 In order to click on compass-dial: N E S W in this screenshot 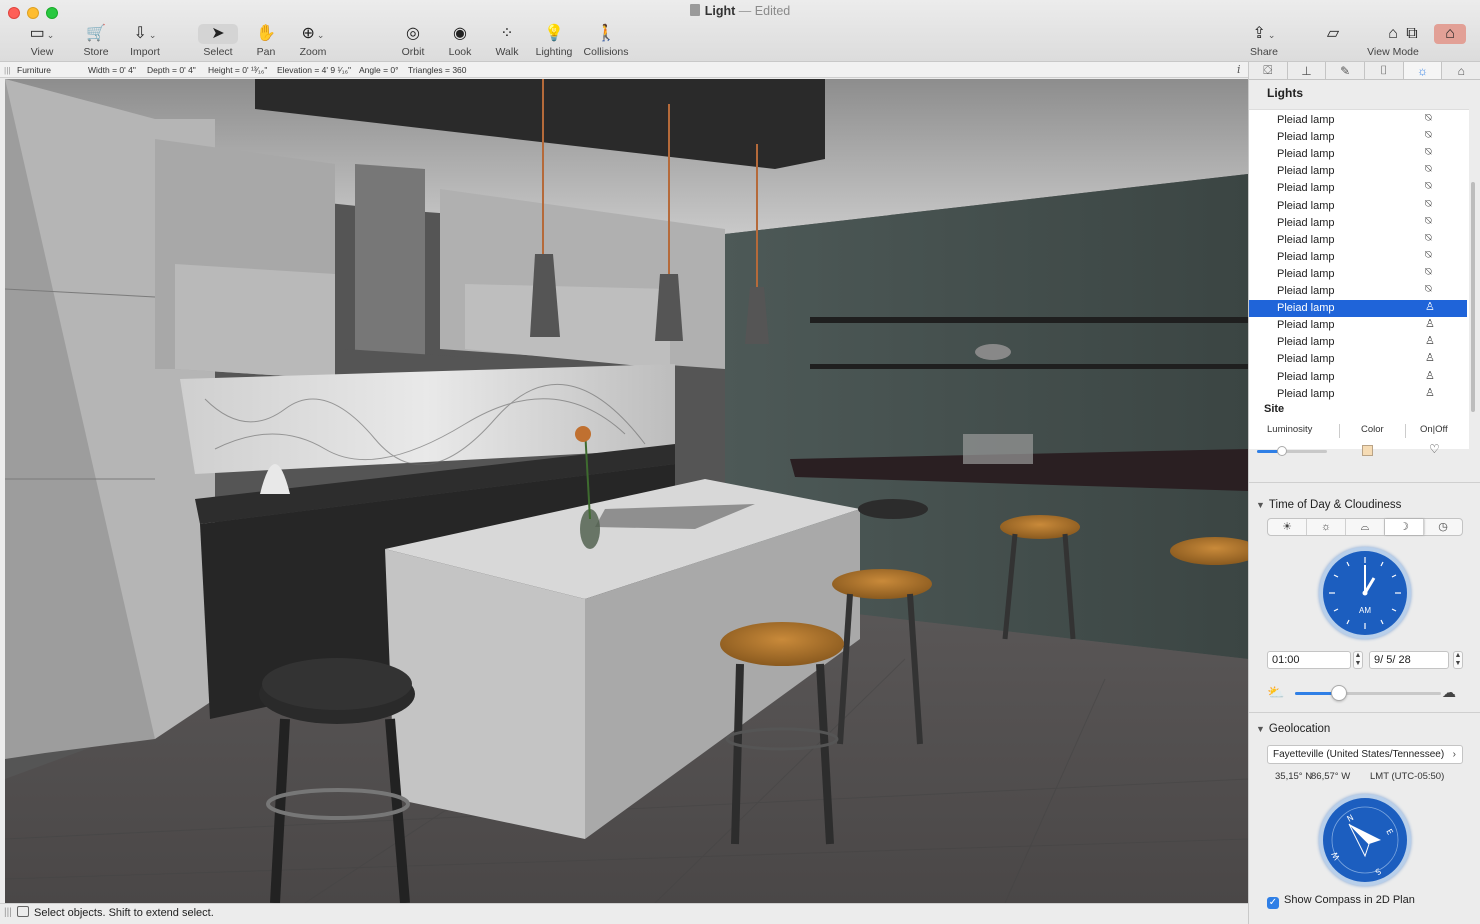, I will do `click(1365, 840)`.